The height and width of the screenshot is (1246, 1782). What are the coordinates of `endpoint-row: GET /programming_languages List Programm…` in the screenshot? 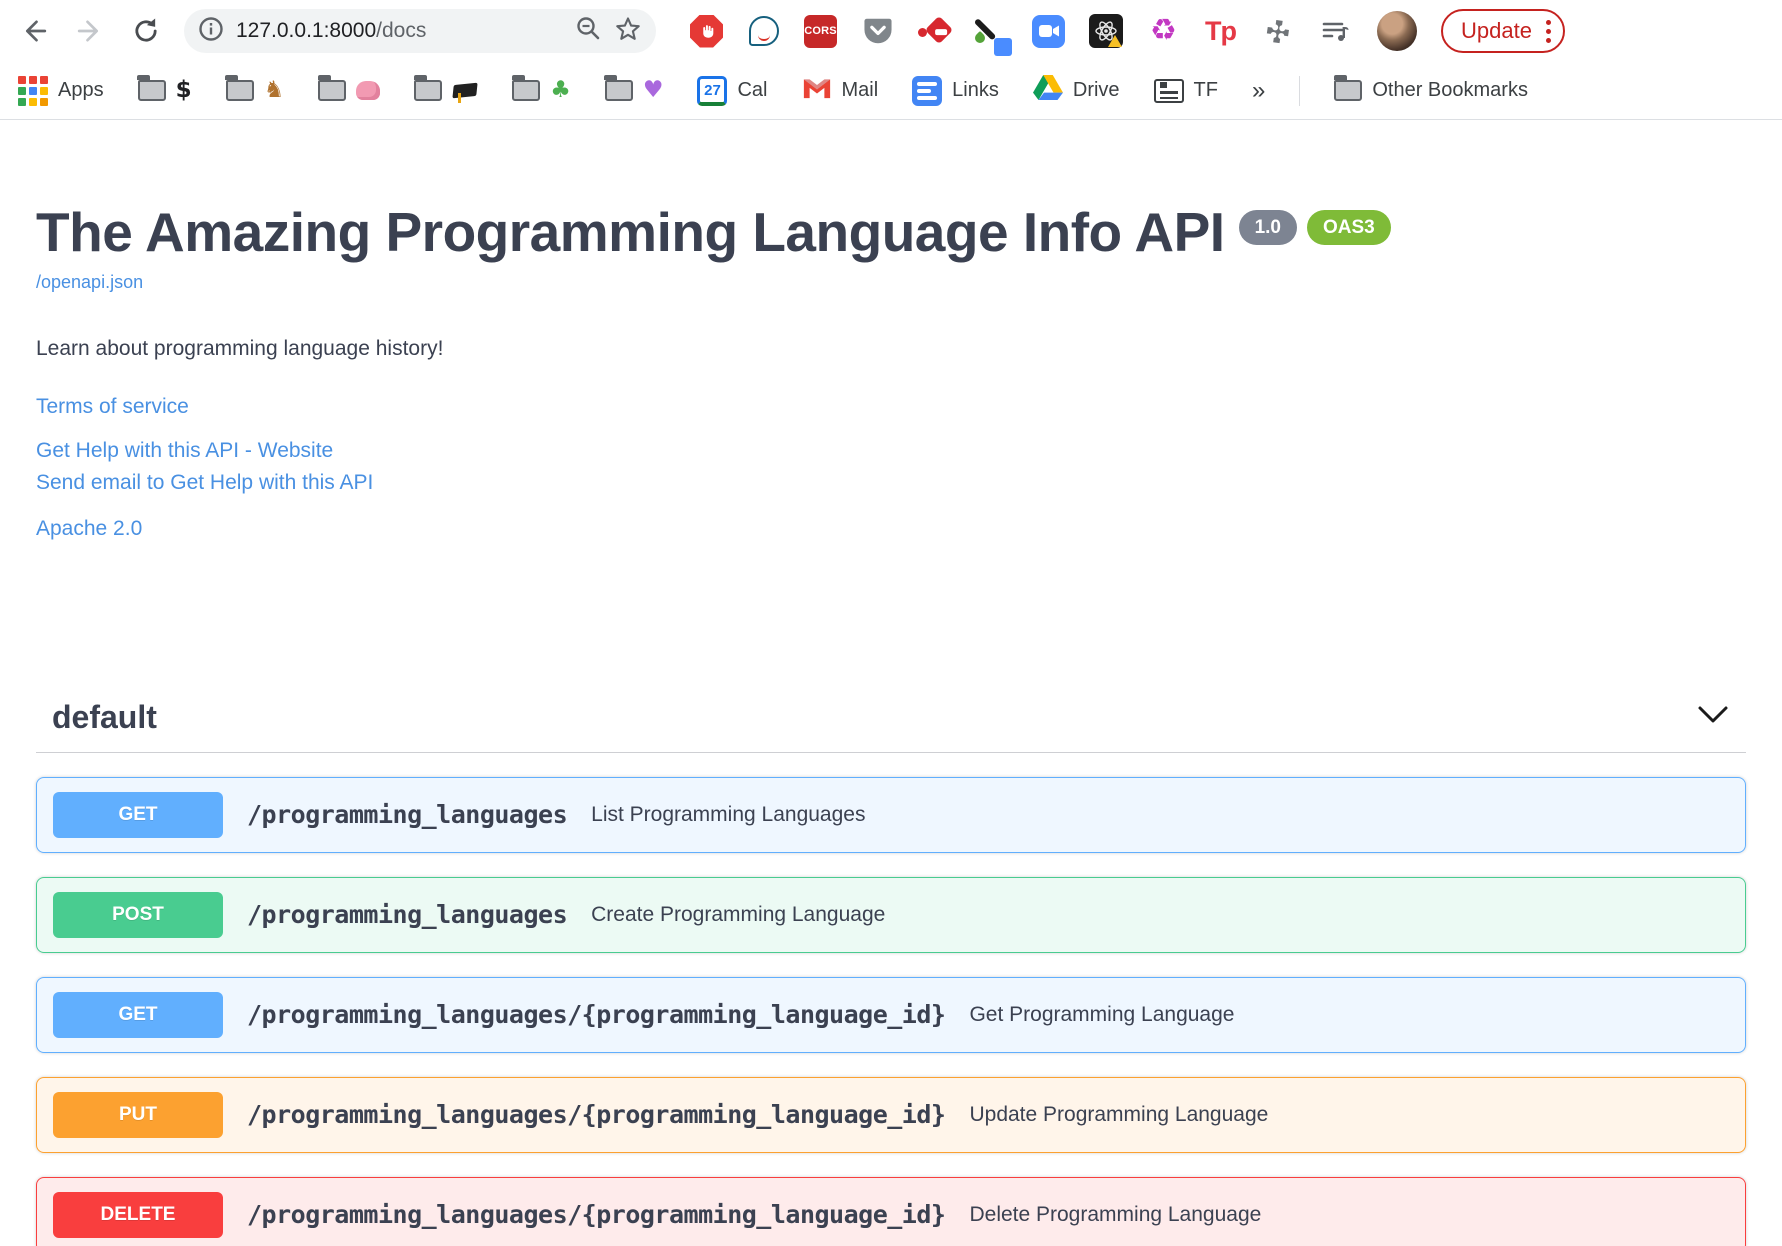 It's located at (891, 814).